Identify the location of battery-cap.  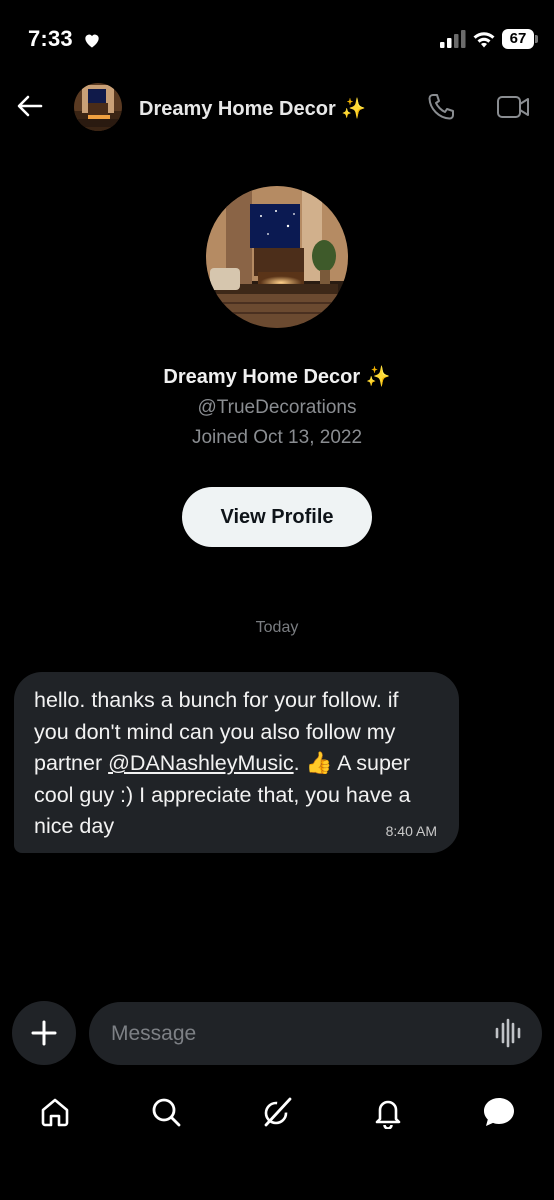
(536, 39).